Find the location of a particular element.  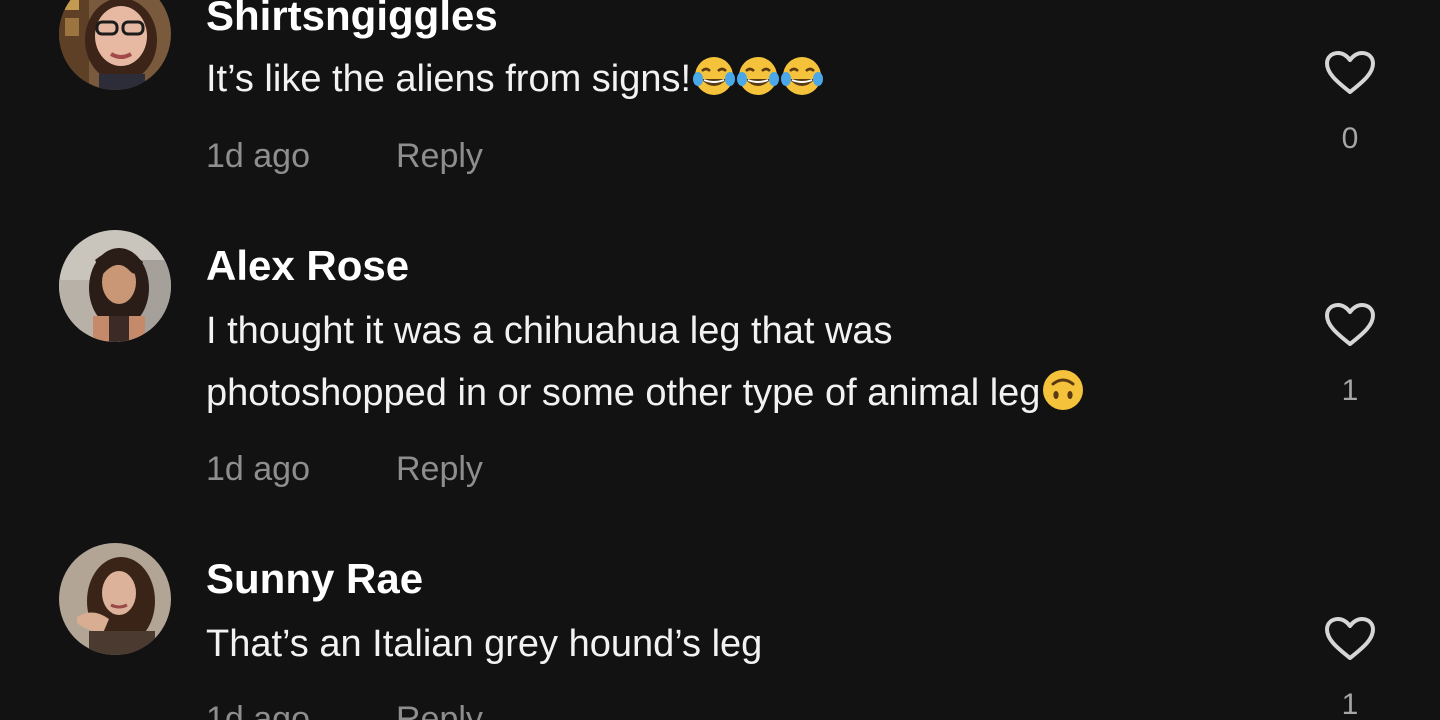

tears-of-joy-emoji-icon is located at coordinates (759, 85).